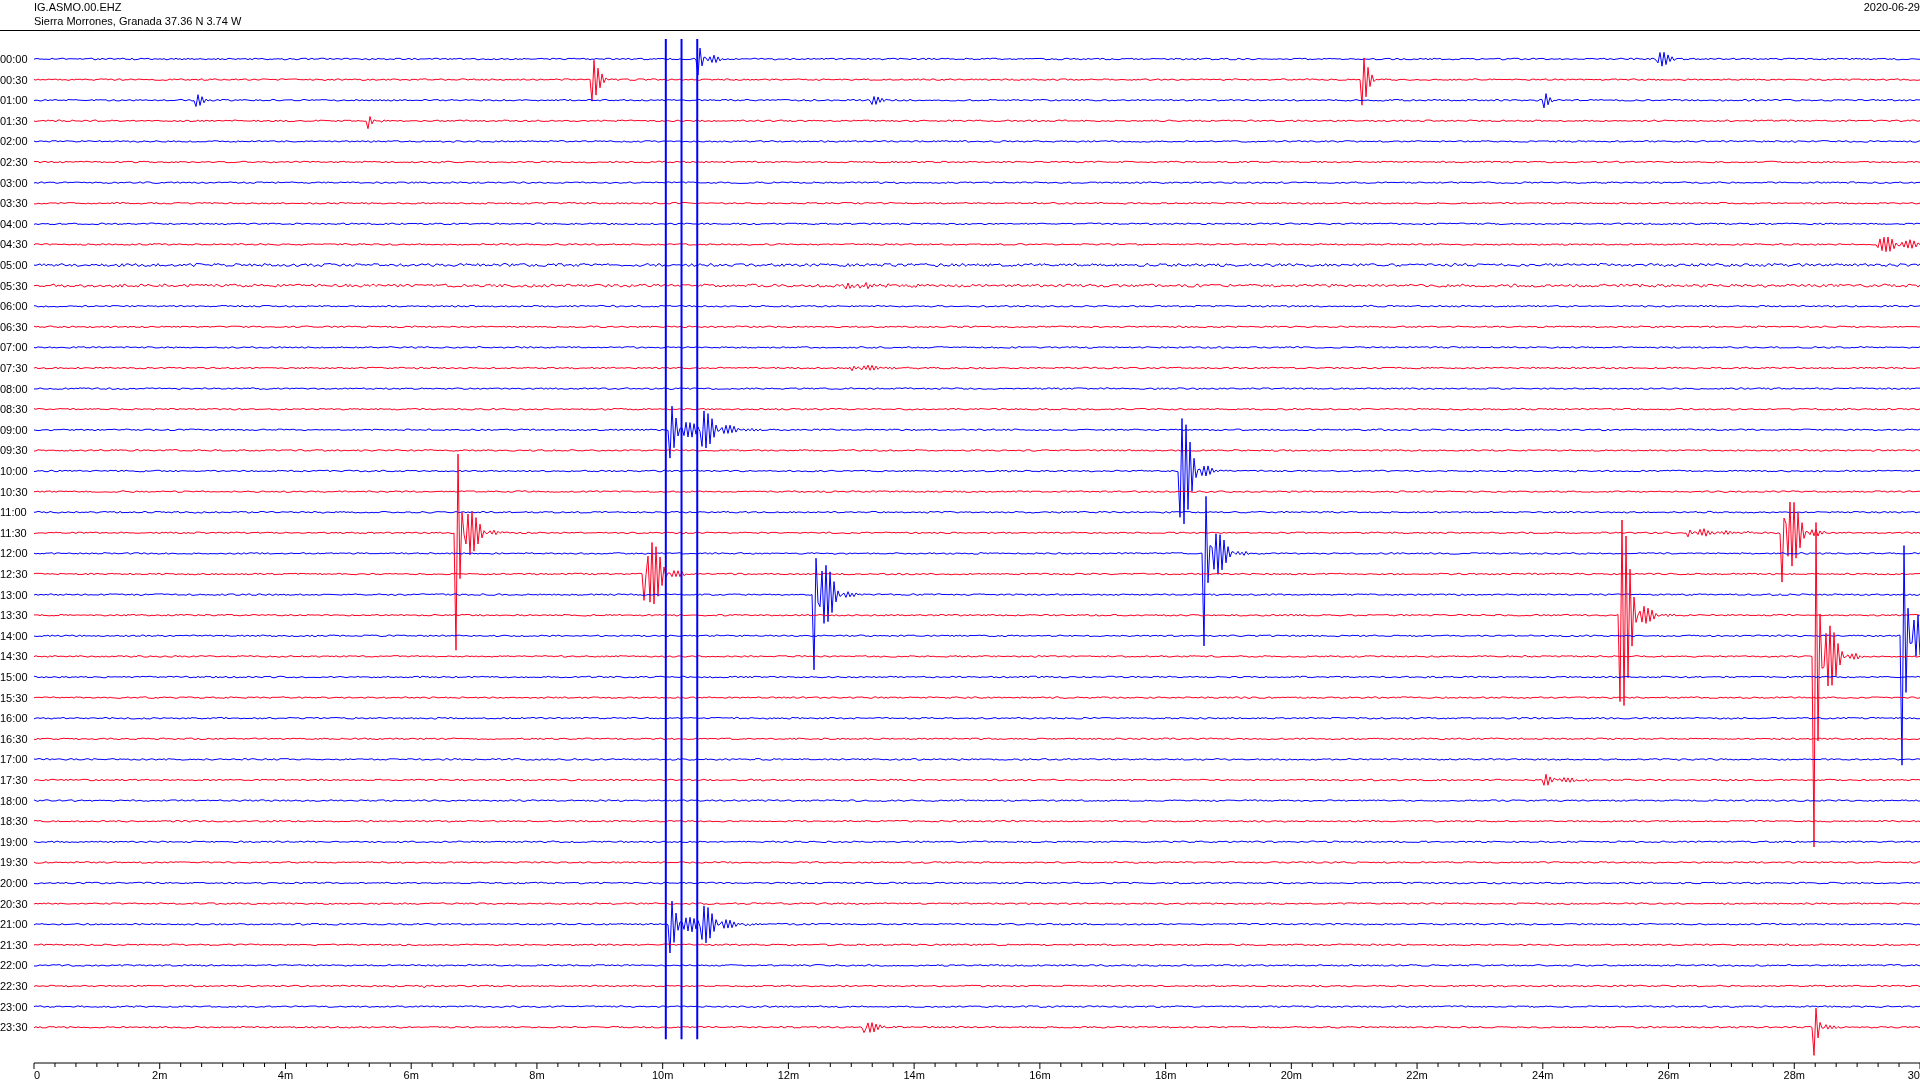 The height and width of the screenshot is (1080, 1920). Describe the element at coordinates (13, 532) in the screenshot. I see `time-label: 11:30` at that location.